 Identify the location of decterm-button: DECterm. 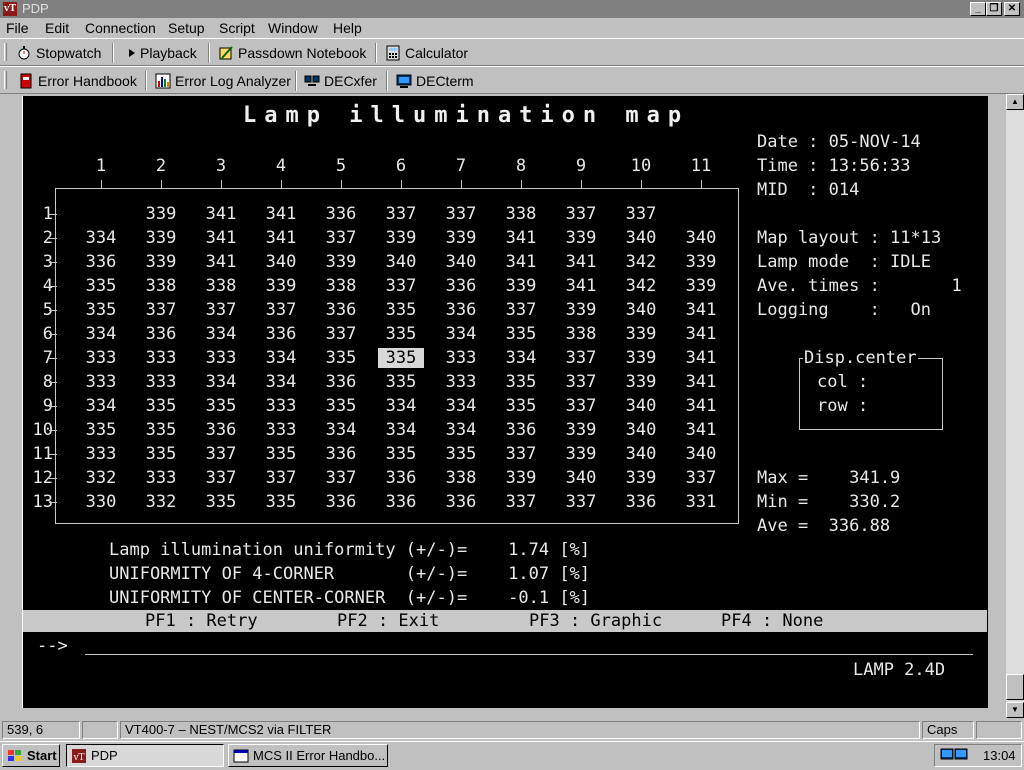
(435, 81).